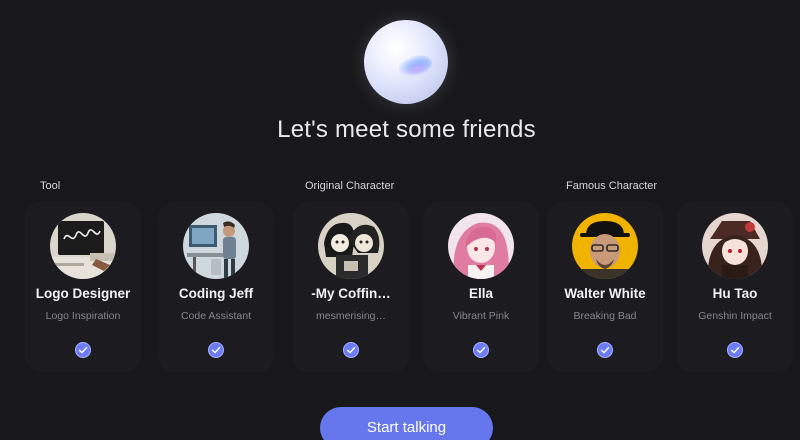 The height and width of the screenshot is (440, 800). I want to click on character-subtitle: Breaking Bad, so click(605, 316).